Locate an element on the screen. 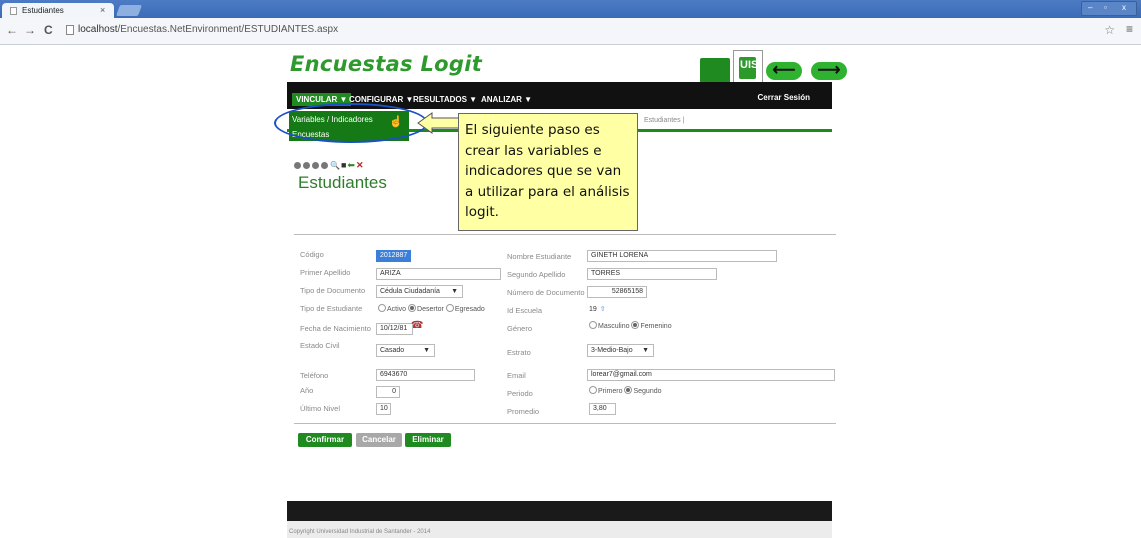  genero-label: Género is located at coordinates (520, 328).